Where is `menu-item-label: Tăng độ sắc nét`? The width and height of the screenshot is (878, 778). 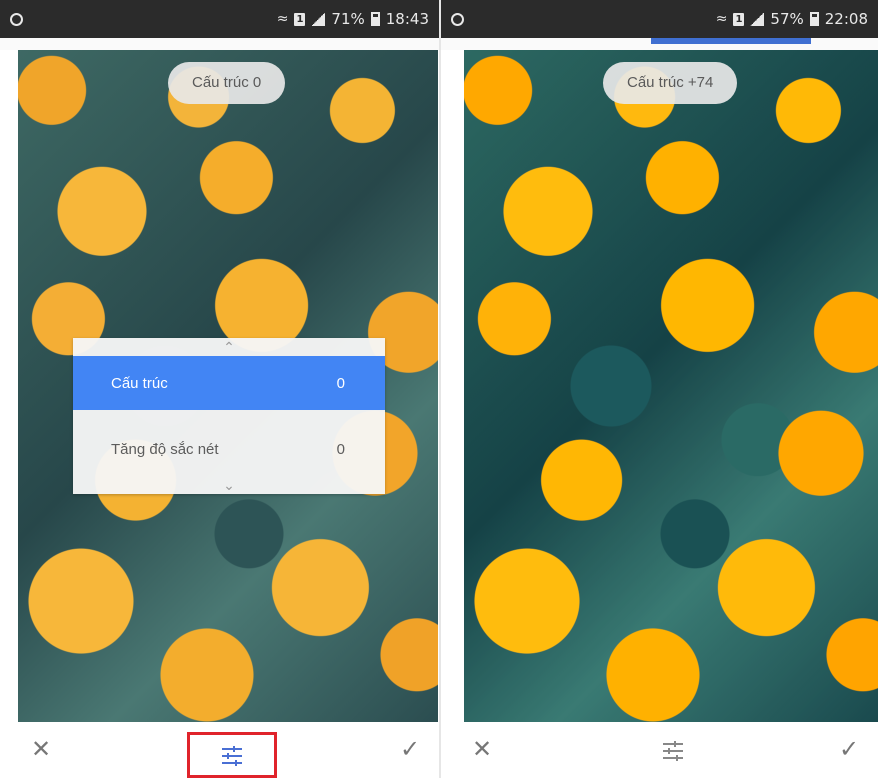
menu-item-label: Tăng độ sắc nét is located at coordinates (165, 449).